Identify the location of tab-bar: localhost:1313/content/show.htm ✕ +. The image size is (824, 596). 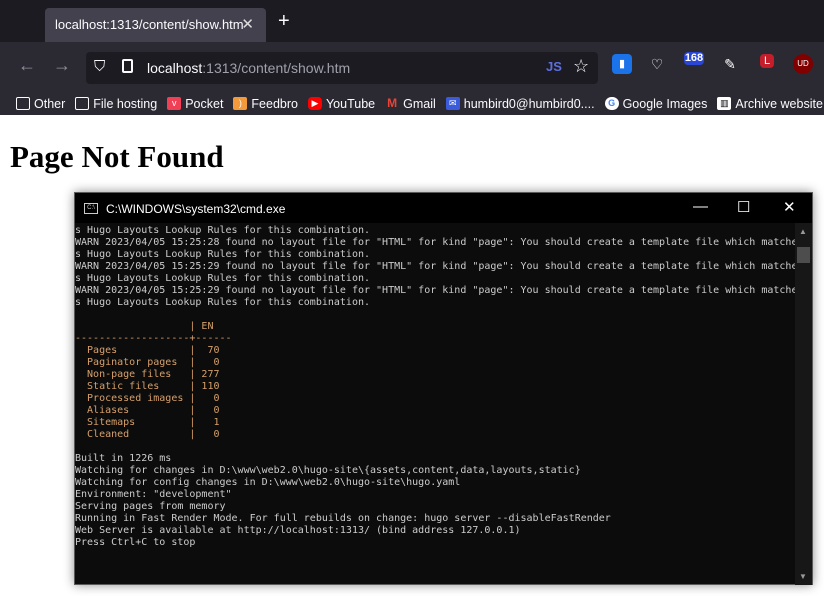
(412, 21).